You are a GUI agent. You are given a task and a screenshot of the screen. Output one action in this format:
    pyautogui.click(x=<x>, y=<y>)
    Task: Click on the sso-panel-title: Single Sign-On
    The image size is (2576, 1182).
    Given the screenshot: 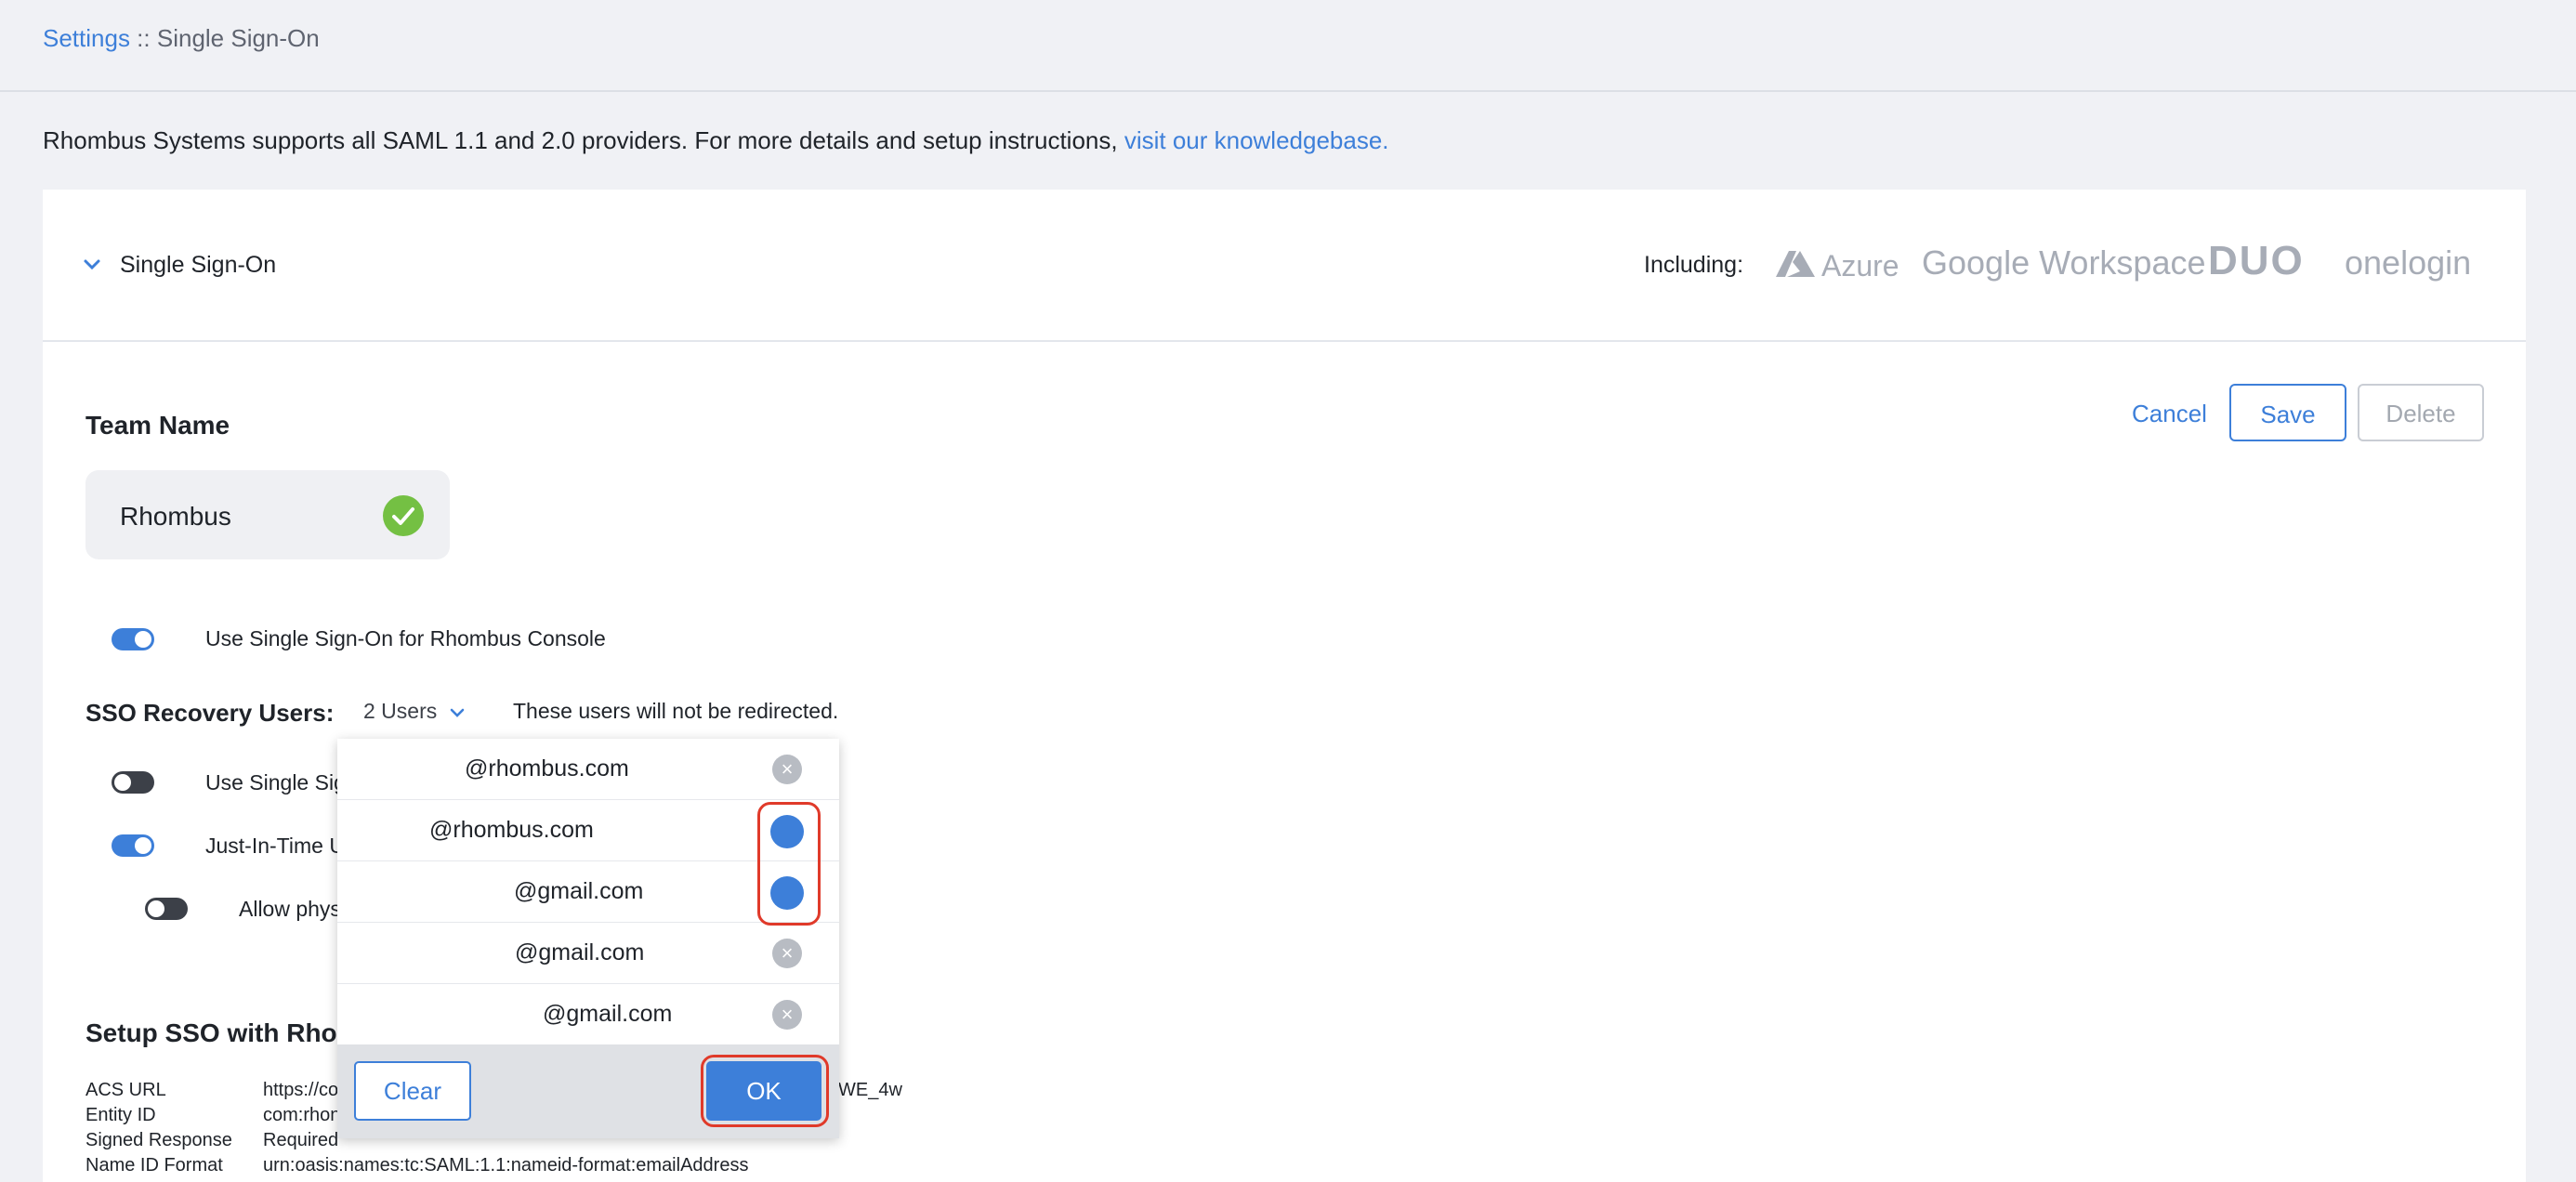 What is the action you would take?
    pyautogui.click(x=198, y=265)
    